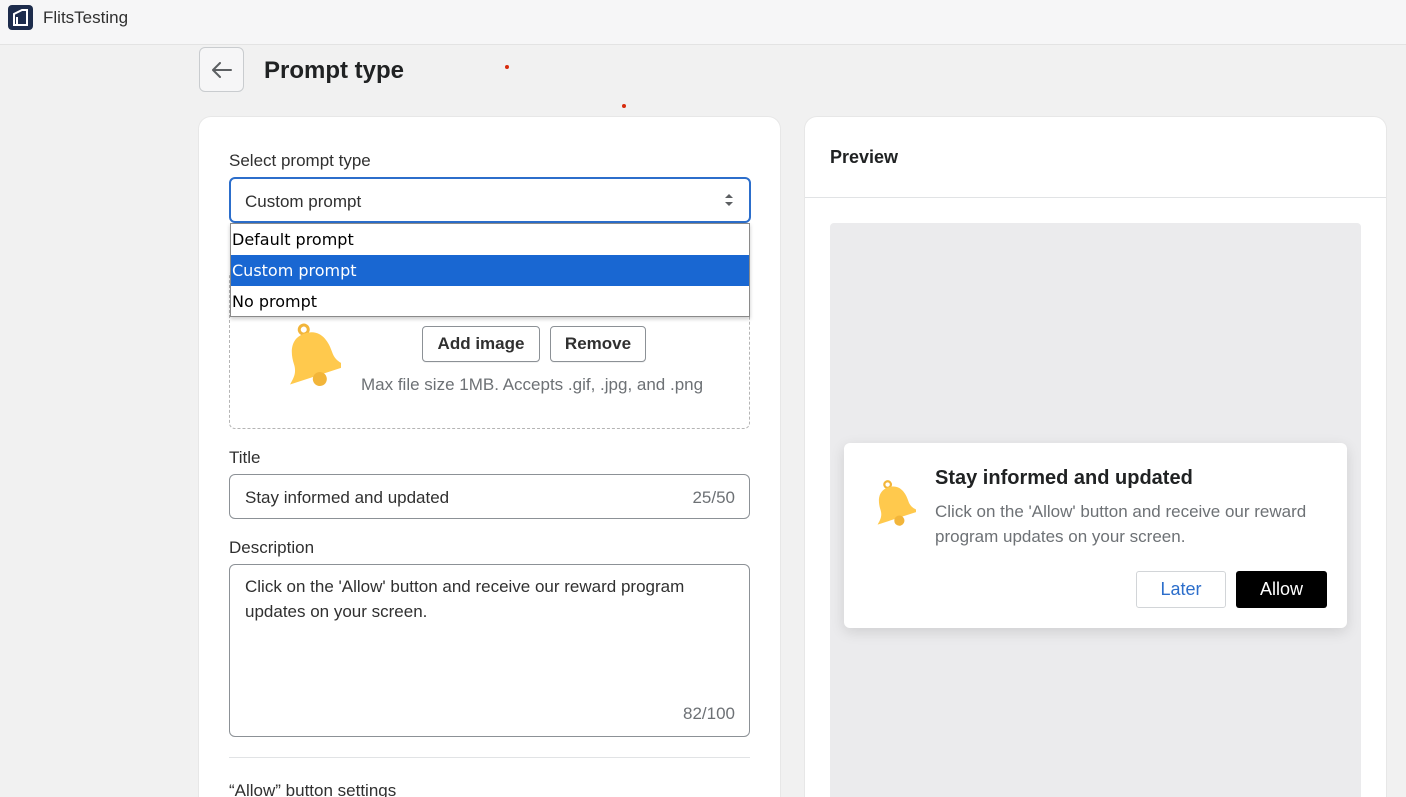 The width and height of the screenshot is (1406, 797). Describe the element at coordinates (334, 70) in the screenshot. I see `page-title: Prompt type` at that location.